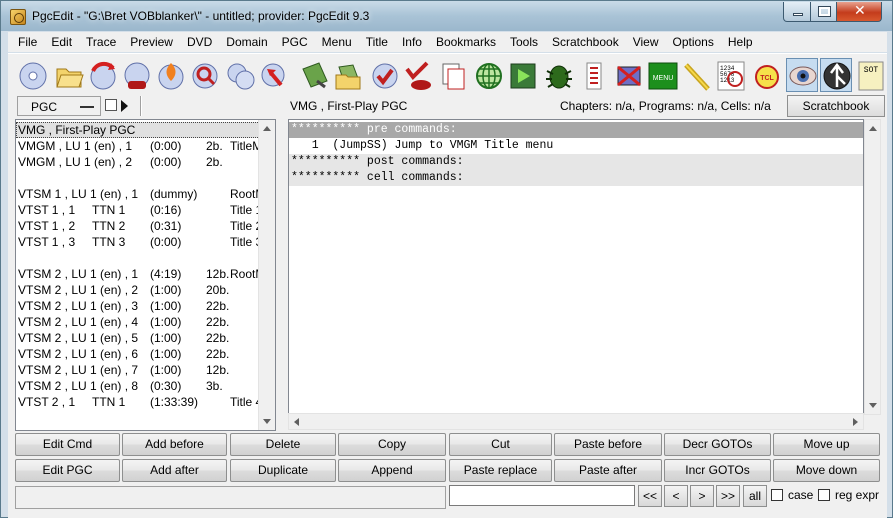 This screenshot has height=518, width=893. What do you see at coordinates (174, 444) in the screenshot?
I see `add-before-button: Add before` at bounding box center [174, 444].